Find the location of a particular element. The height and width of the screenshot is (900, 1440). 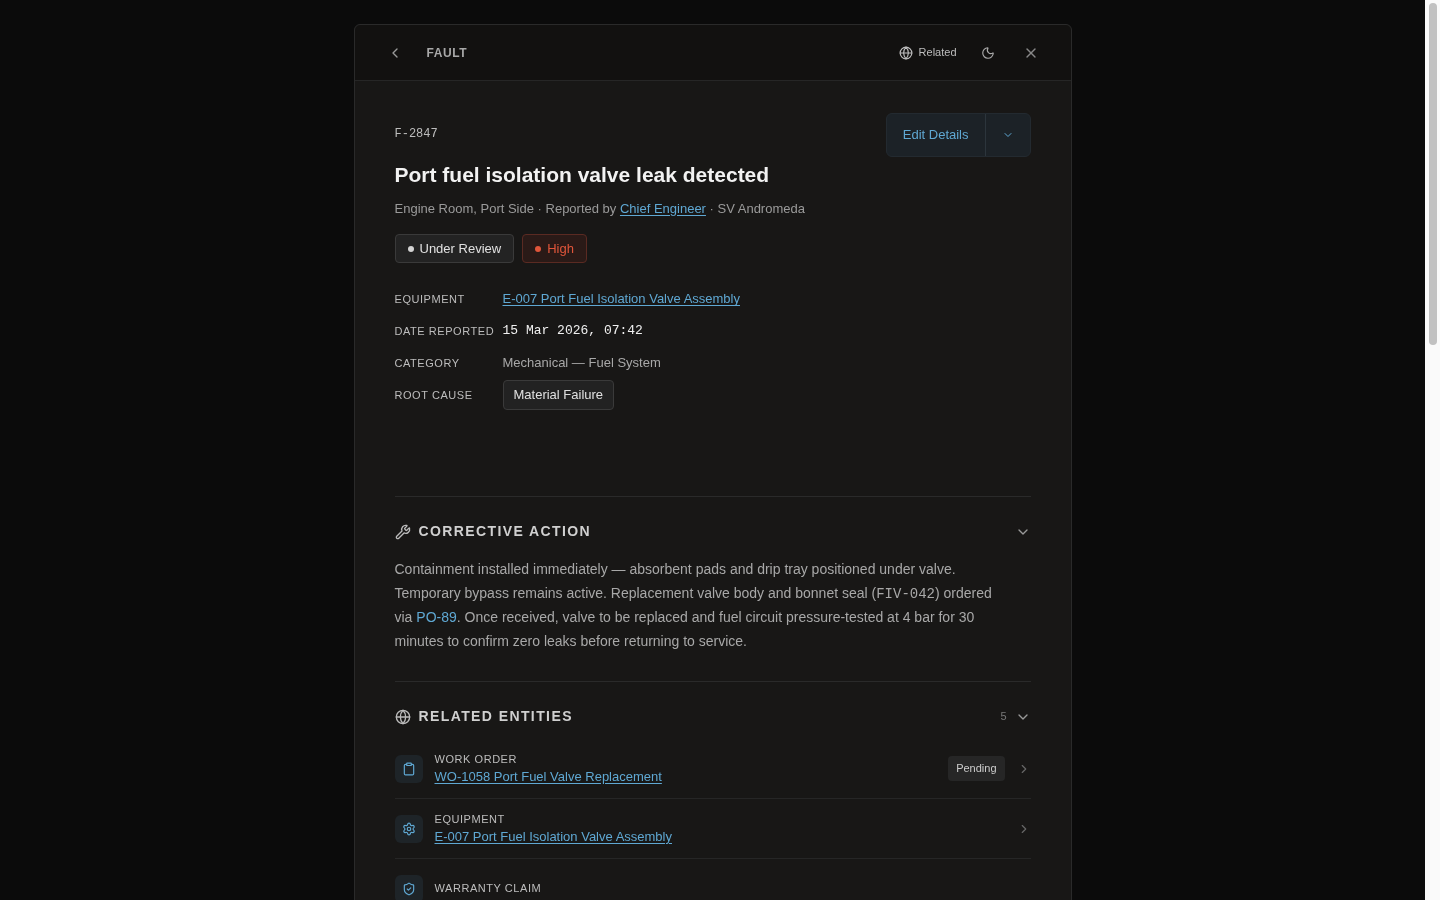

entity-link: WO-1058 Port Fuel Valve Replacement is located at coordinates (548, 777).